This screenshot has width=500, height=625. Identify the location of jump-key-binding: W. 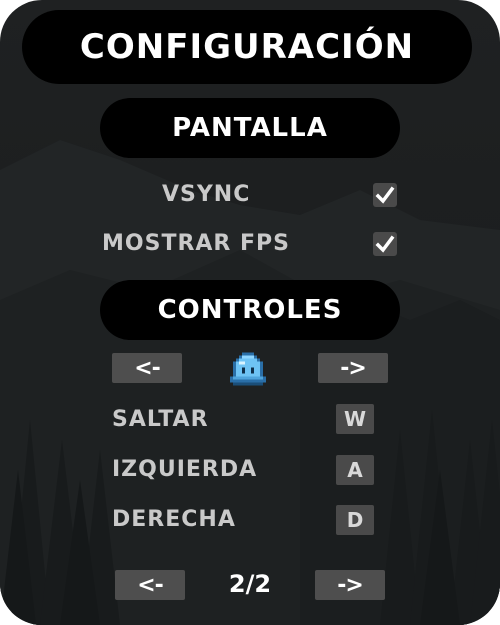
(355, 419).